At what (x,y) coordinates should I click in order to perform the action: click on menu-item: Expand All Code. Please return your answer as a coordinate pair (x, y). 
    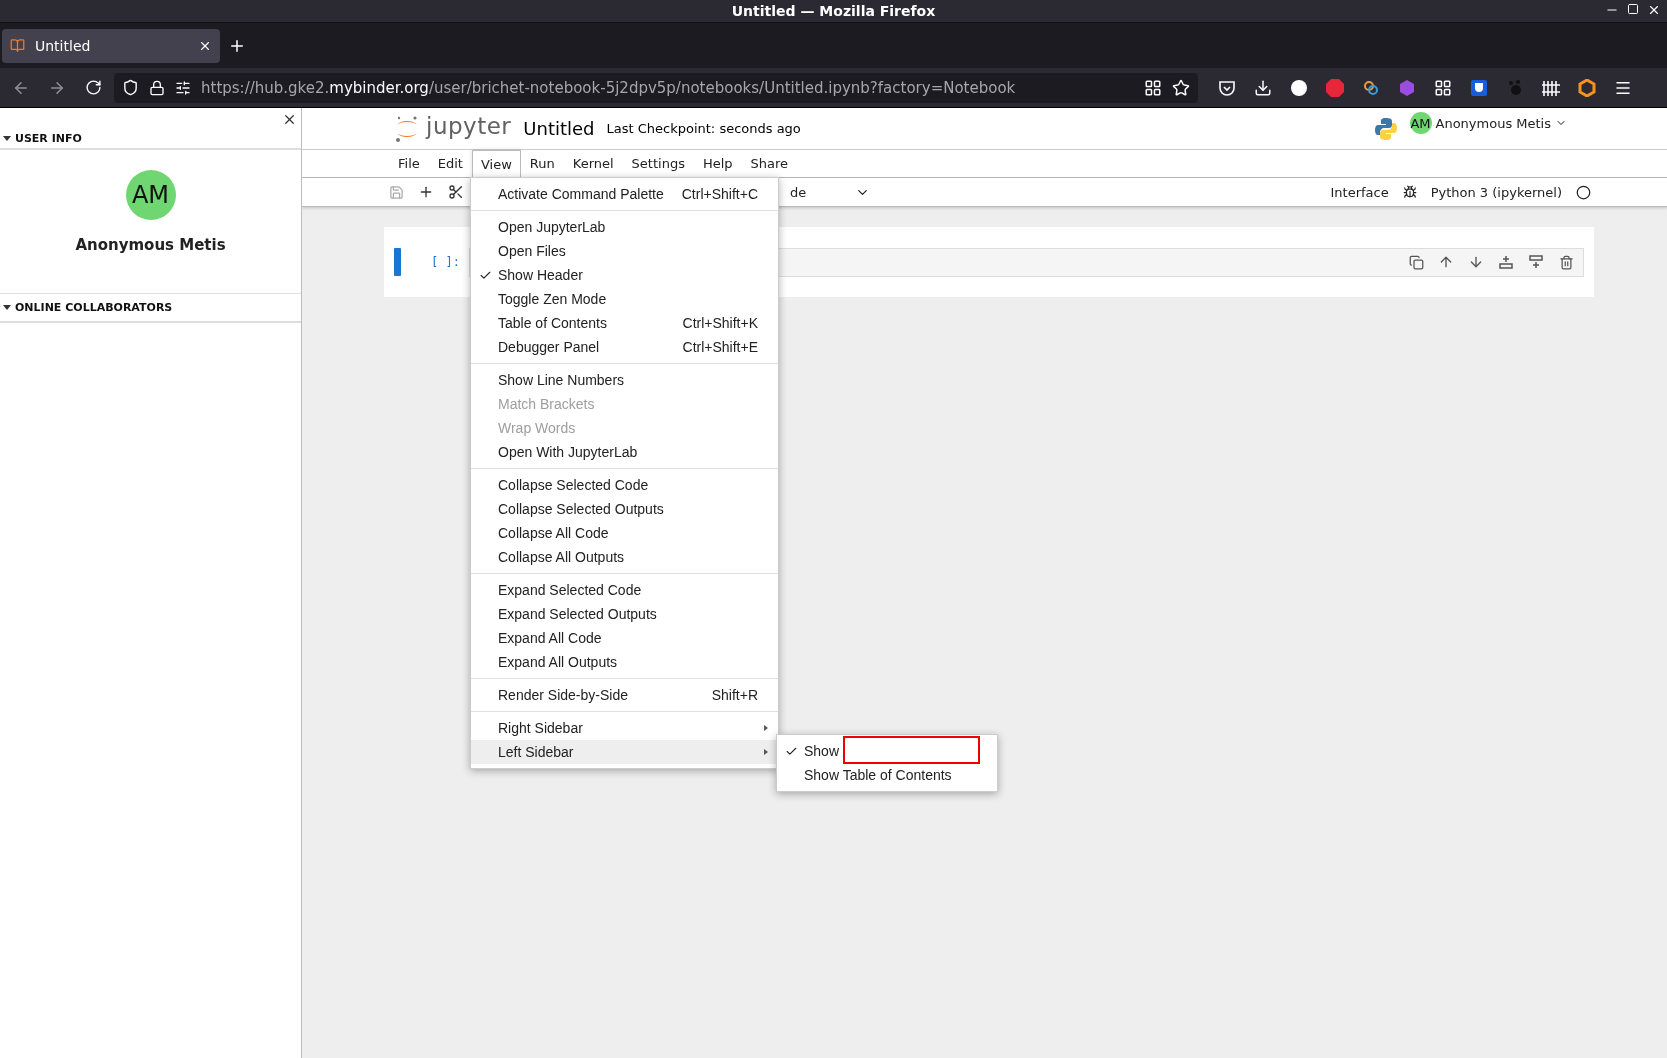
    Looking at the image, I should click on (624, 638).